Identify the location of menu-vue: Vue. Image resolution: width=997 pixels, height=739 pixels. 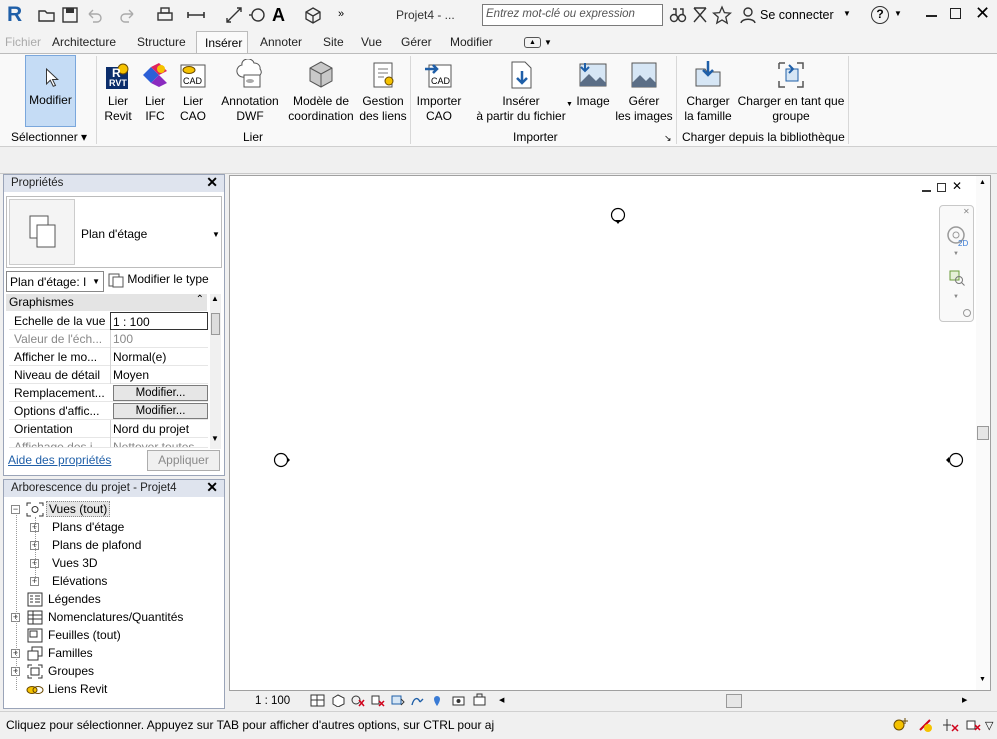
(371, 42).